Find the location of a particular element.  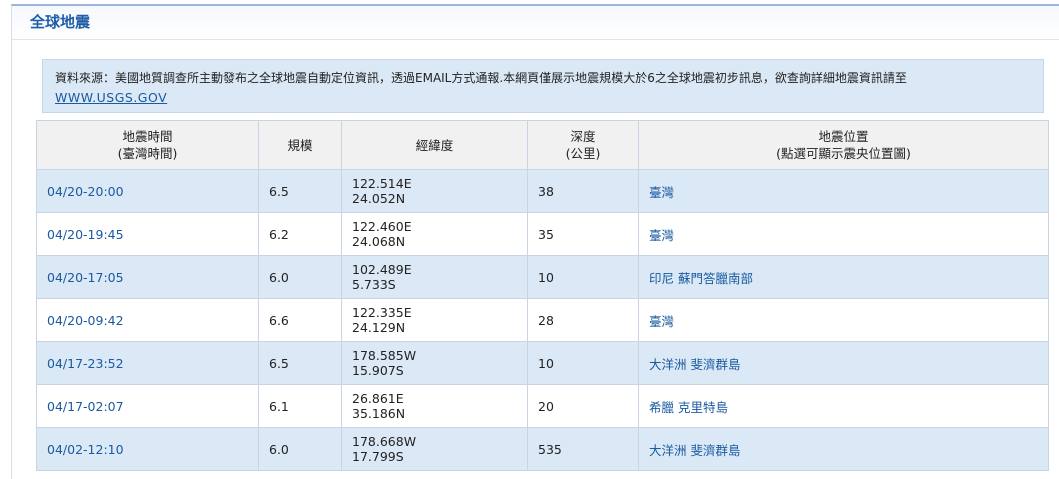

quake-coordinates: 178.585W 15.907S is located at coordinates (434, 363).